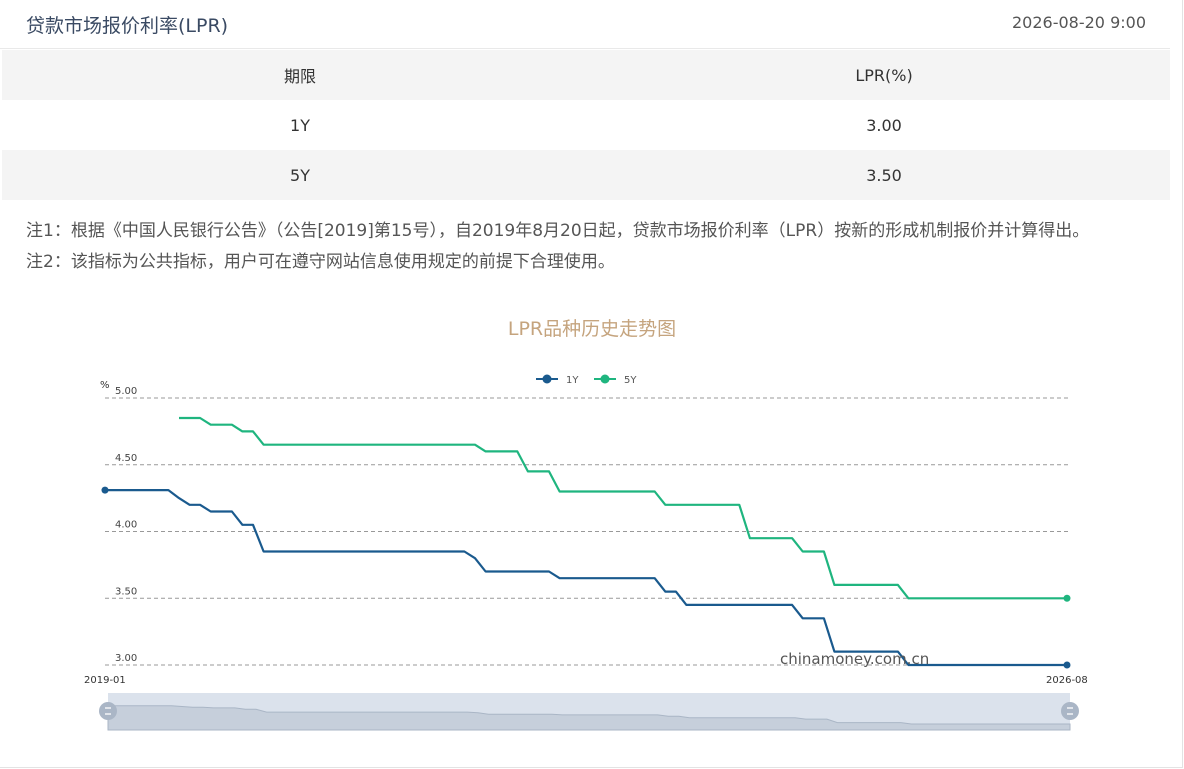  Describe the element at coordinates (126, 391) in the screenshot. I see `y-tick-label: 5.00` at that location.